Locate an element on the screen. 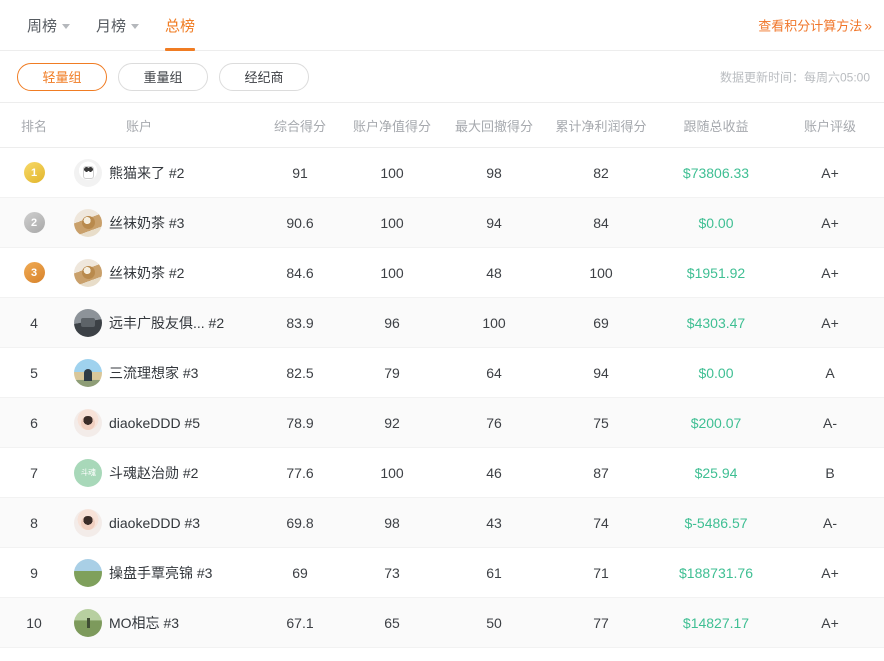  tab-monthly: 月榜 is located at coordinates (117, 25).